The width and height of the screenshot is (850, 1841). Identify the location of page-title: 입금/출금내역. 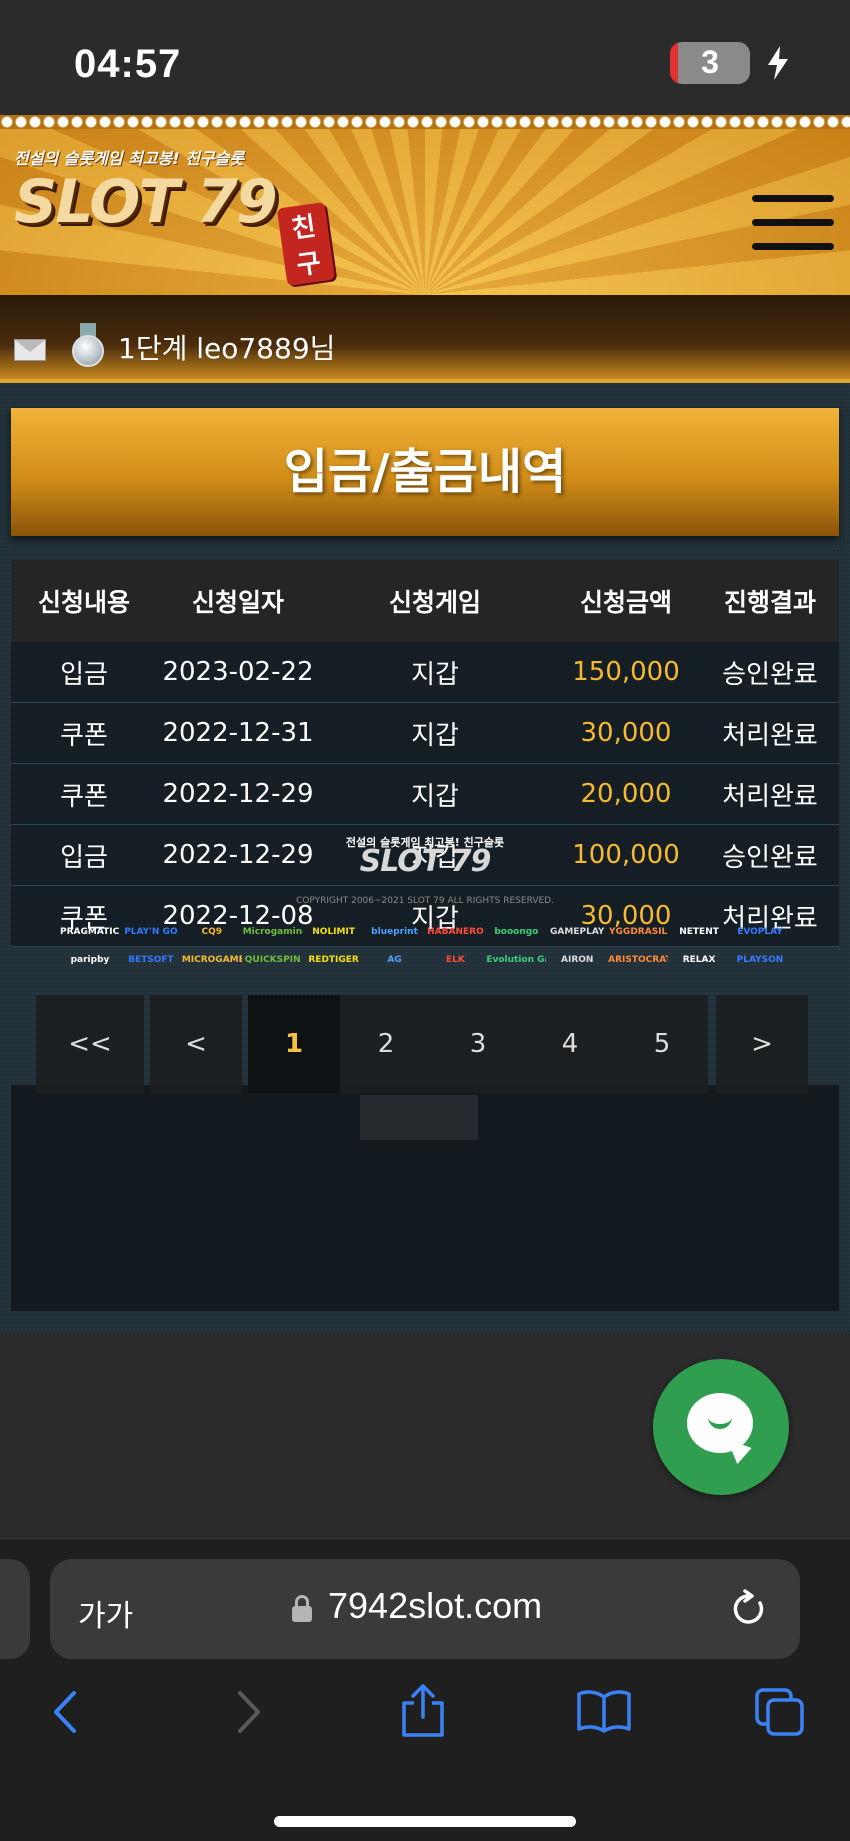
(425, 472).